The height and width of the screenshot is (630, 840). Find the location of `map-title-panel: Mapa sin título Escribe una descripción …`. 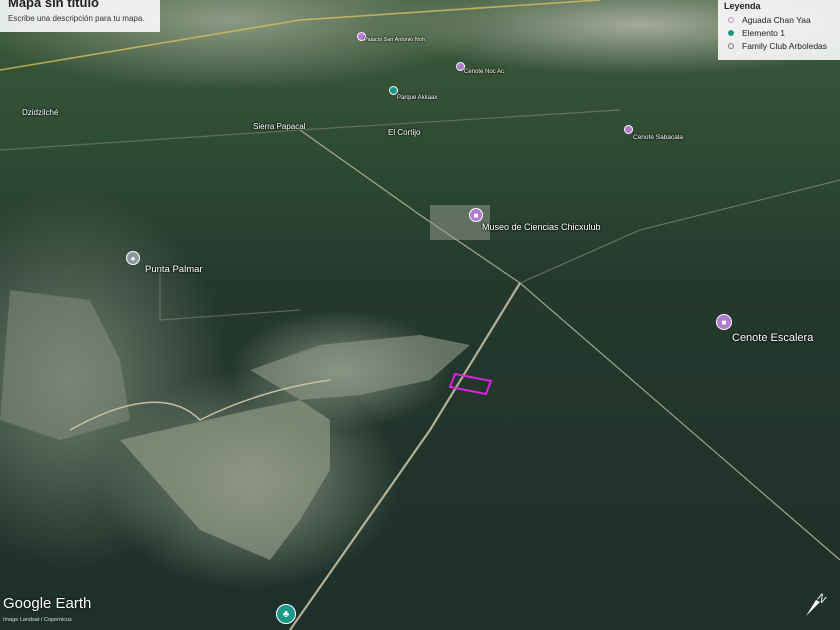

map-title-panel: Mapa sin título Escribe una descripción … is located at coordinates (80, 16).